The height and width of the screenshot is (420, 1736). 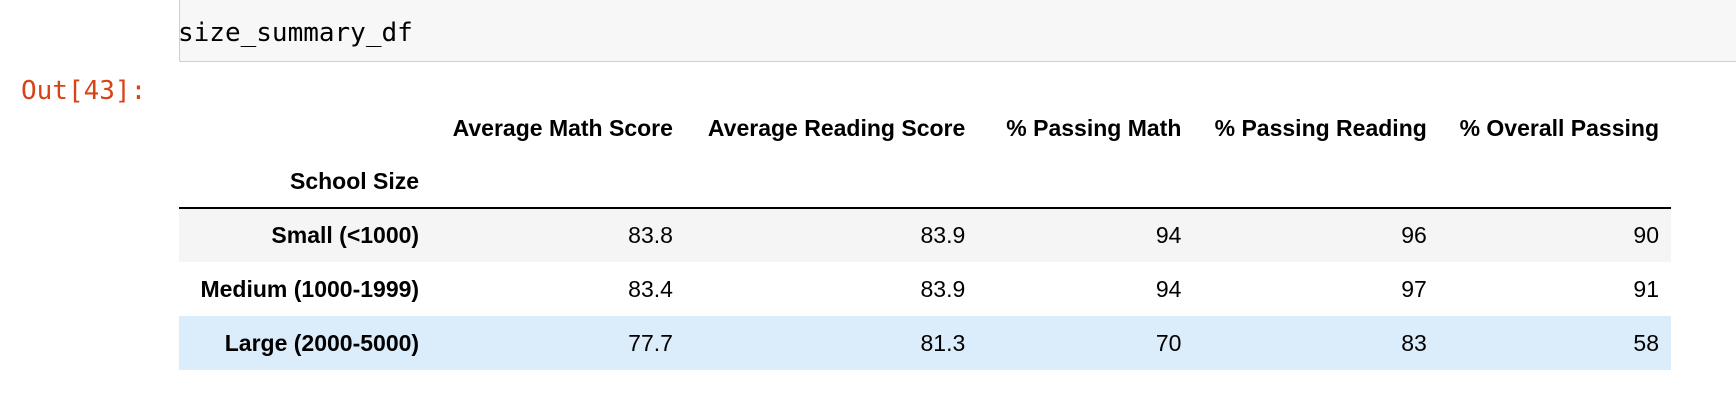 I want to click on table-cell: 77.7, so click(x=650, y=342).